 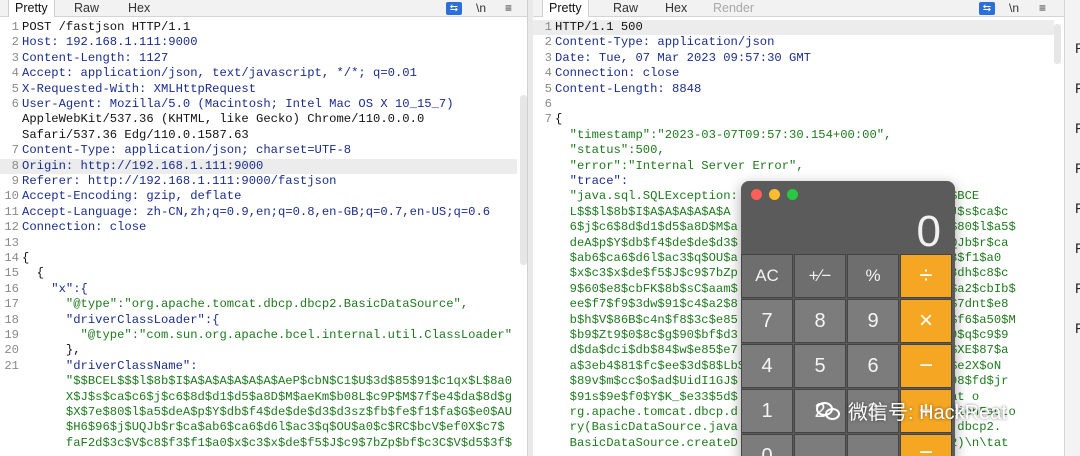 What do you see at coordinates (873, 321) in the screenshot?
I see `calc-key-9: 9` at bounding box center [873, 321].